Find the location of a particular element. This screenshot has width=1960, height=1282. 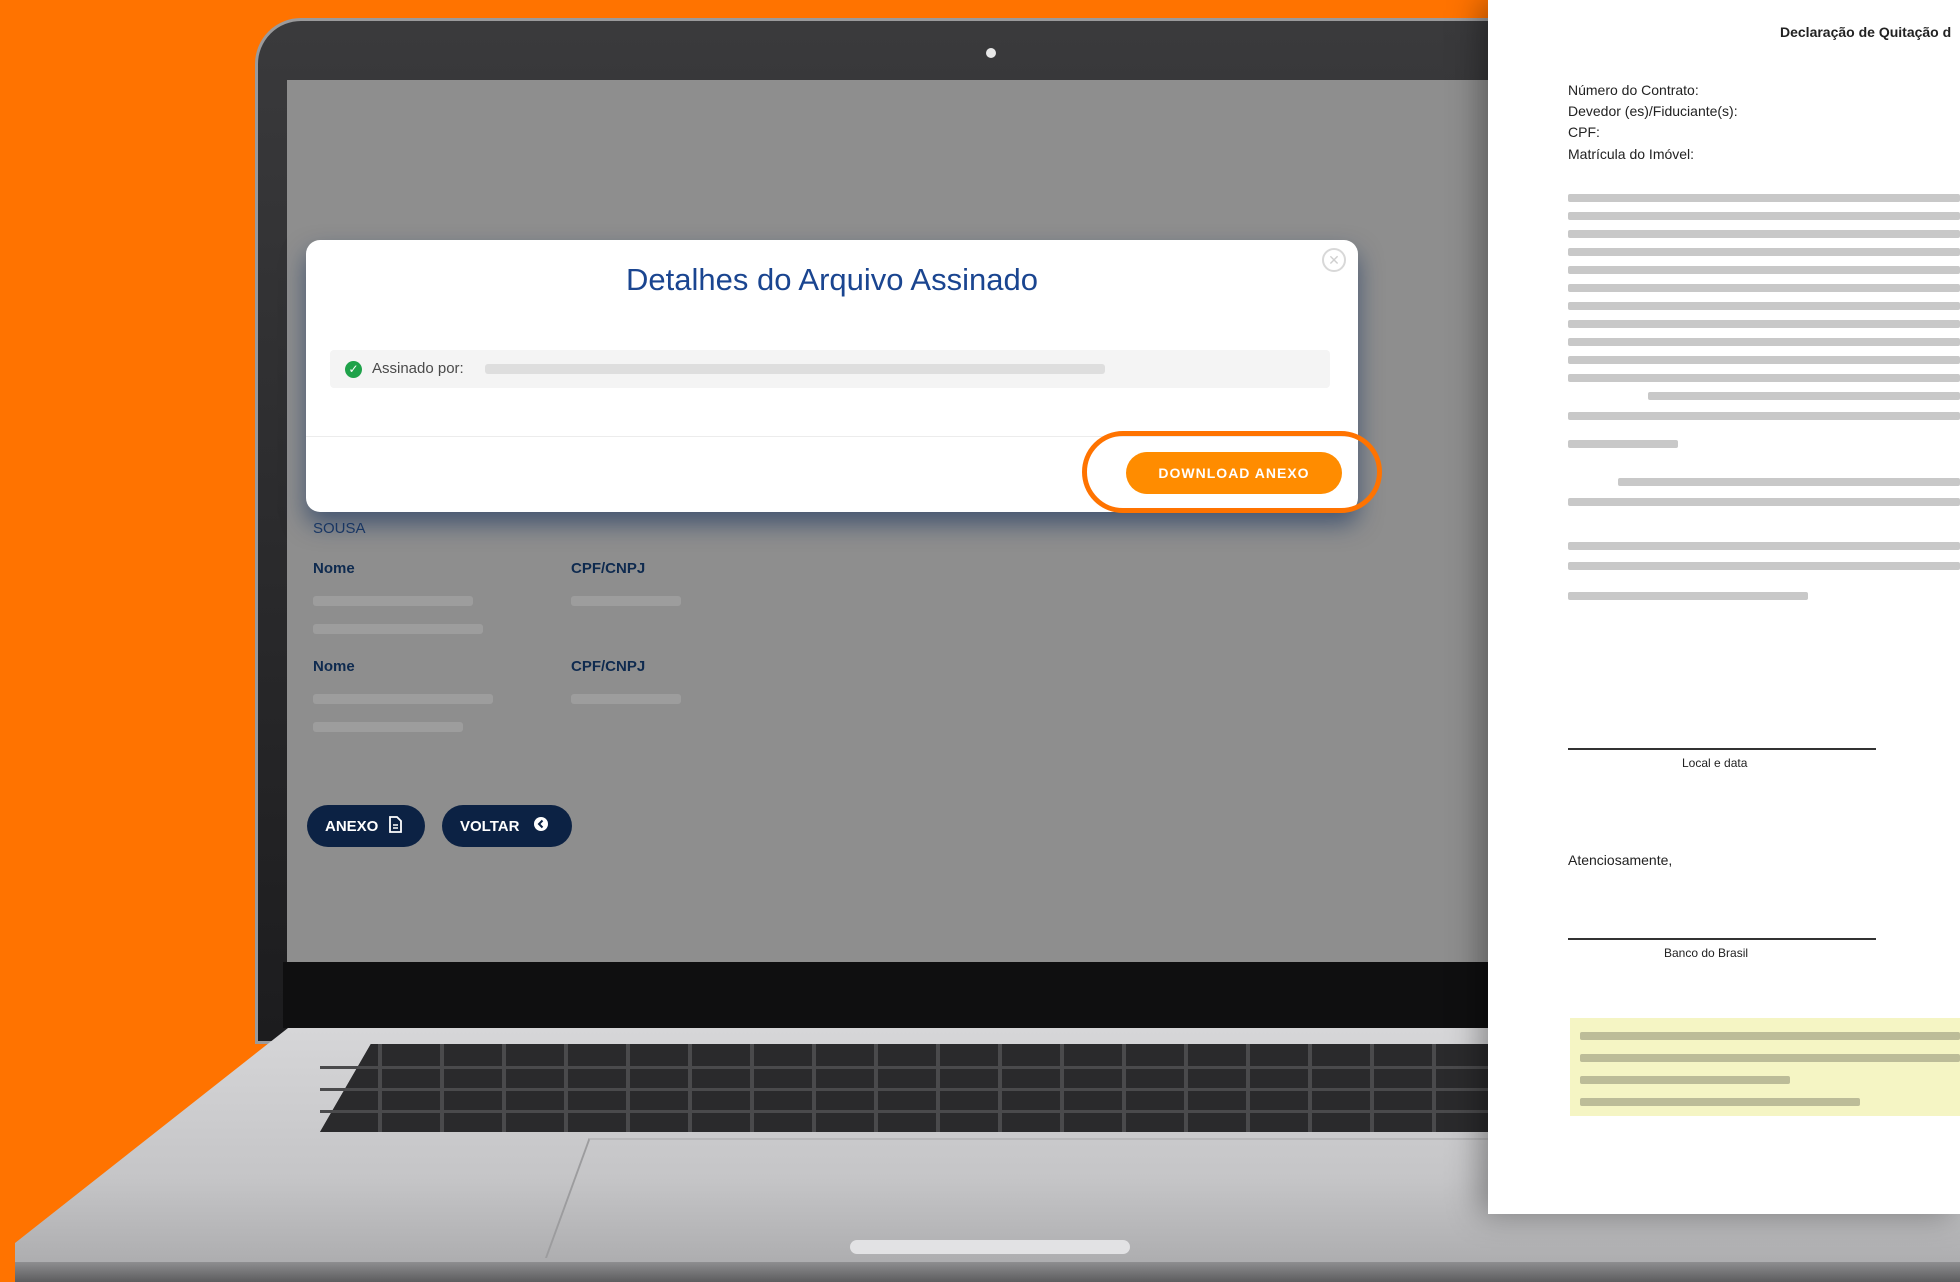

voltar-button-label: VOLTAR is located at coordinates (490, 826).